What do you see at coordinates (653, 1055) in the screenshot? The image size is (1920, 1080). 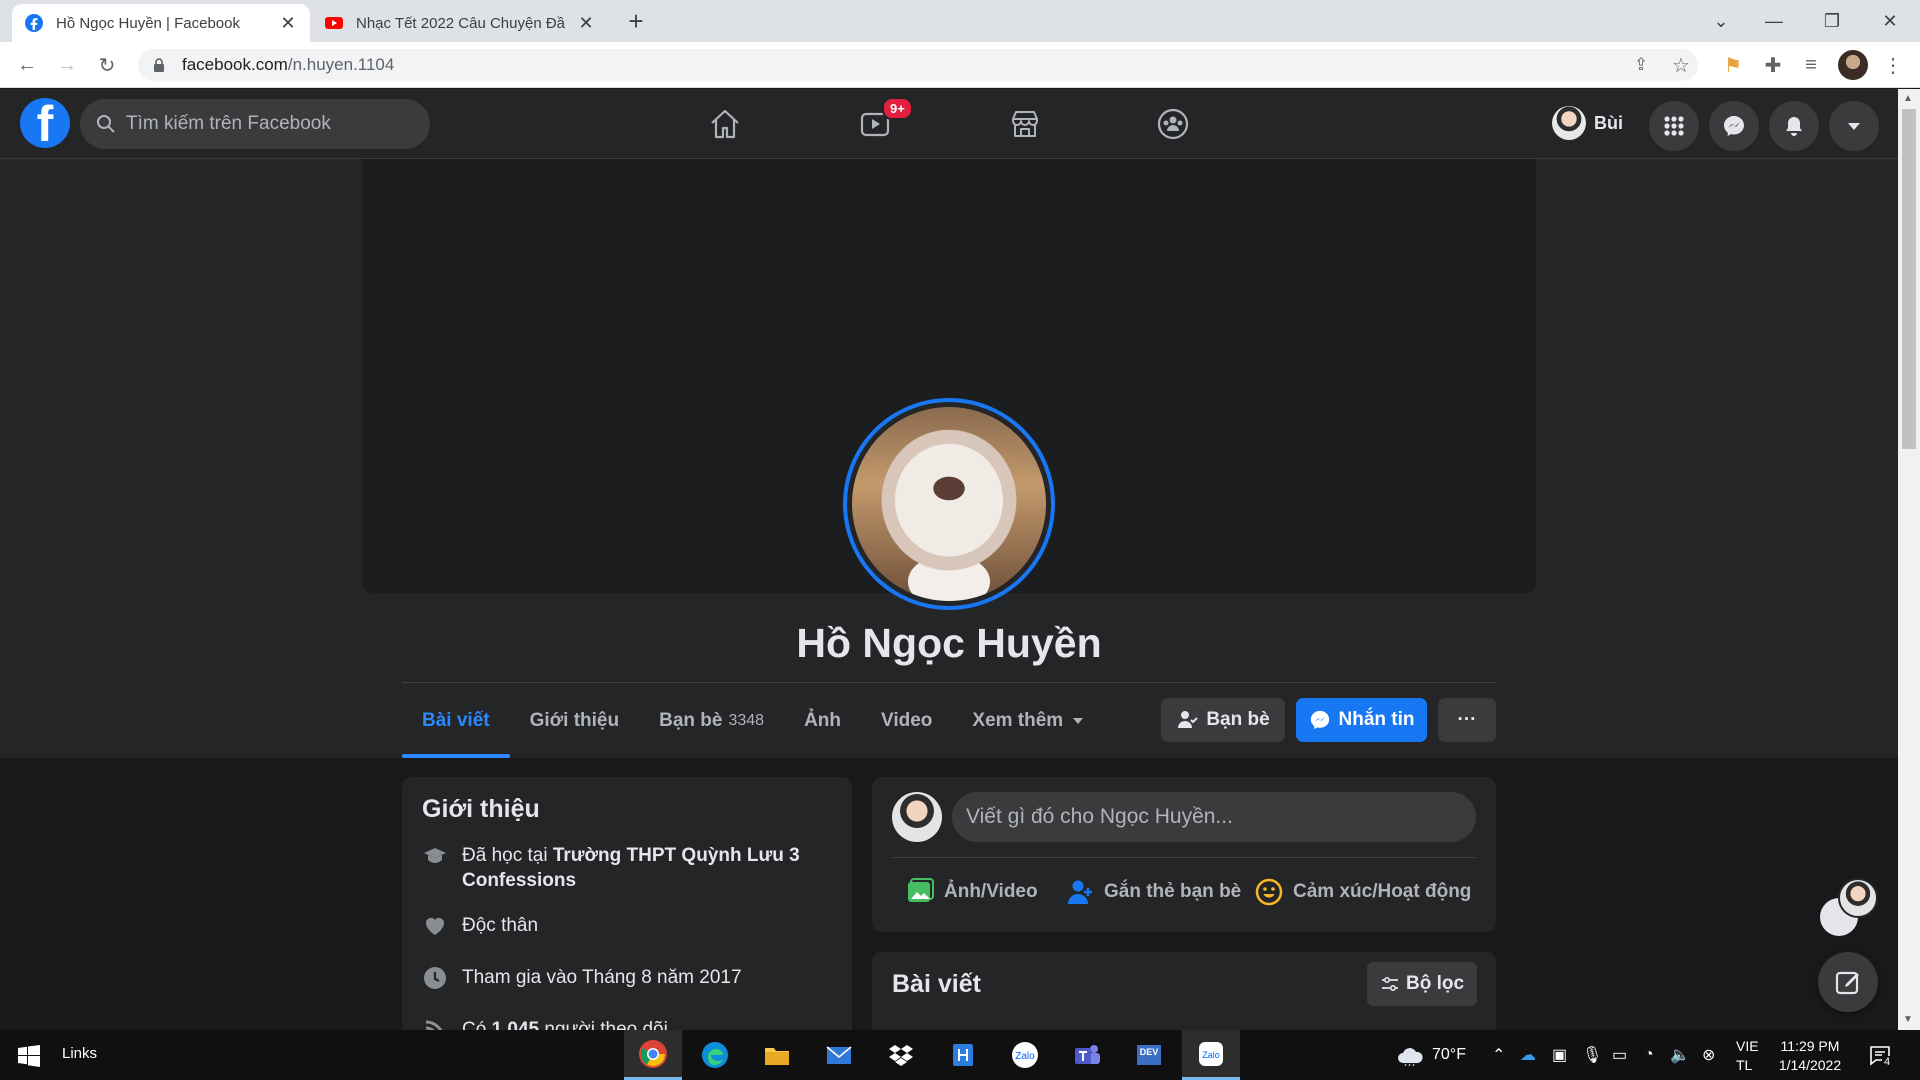 I see `taskbar-chrome` at bounding box center [653, 1055].